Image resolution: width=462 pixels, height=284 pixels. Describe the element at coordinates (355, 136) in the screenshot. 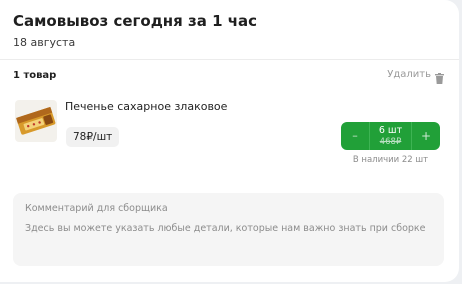

I see `decrease-button: –` at that location.